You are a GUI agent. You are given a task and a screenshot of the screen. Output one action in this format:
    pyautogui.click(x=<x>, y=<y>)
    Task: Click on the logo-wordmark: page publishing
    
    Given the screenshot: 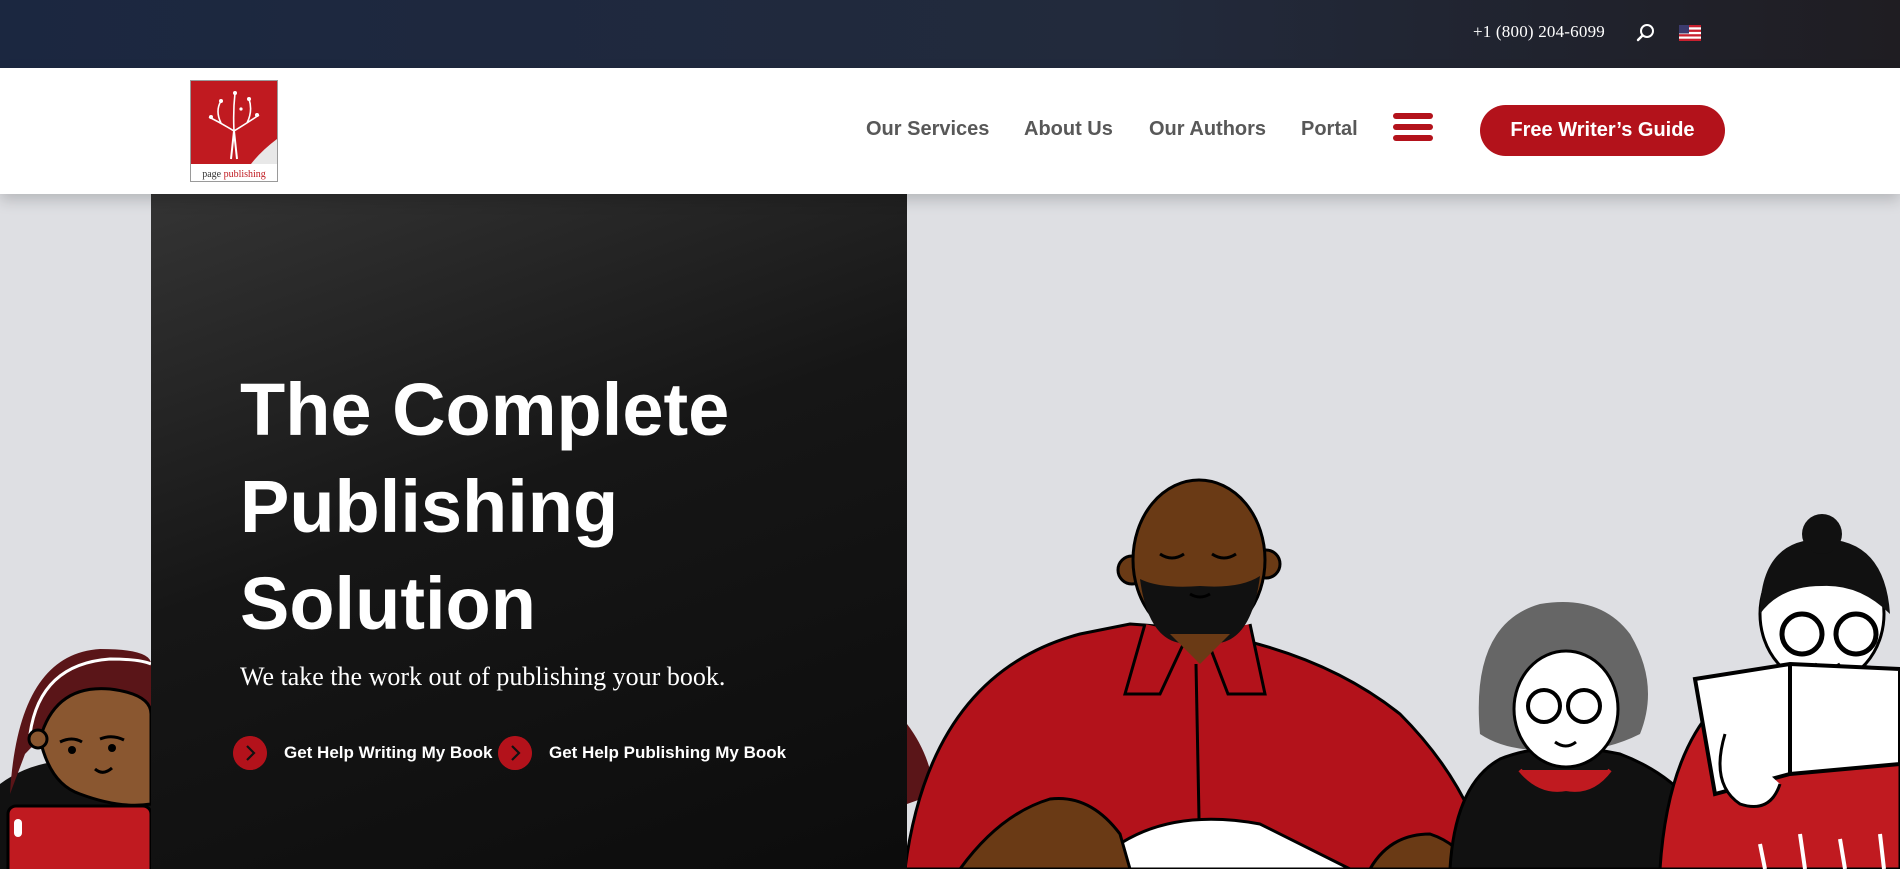 What is the action you would take?
    pyautogui.click(x=234, y=174)
    